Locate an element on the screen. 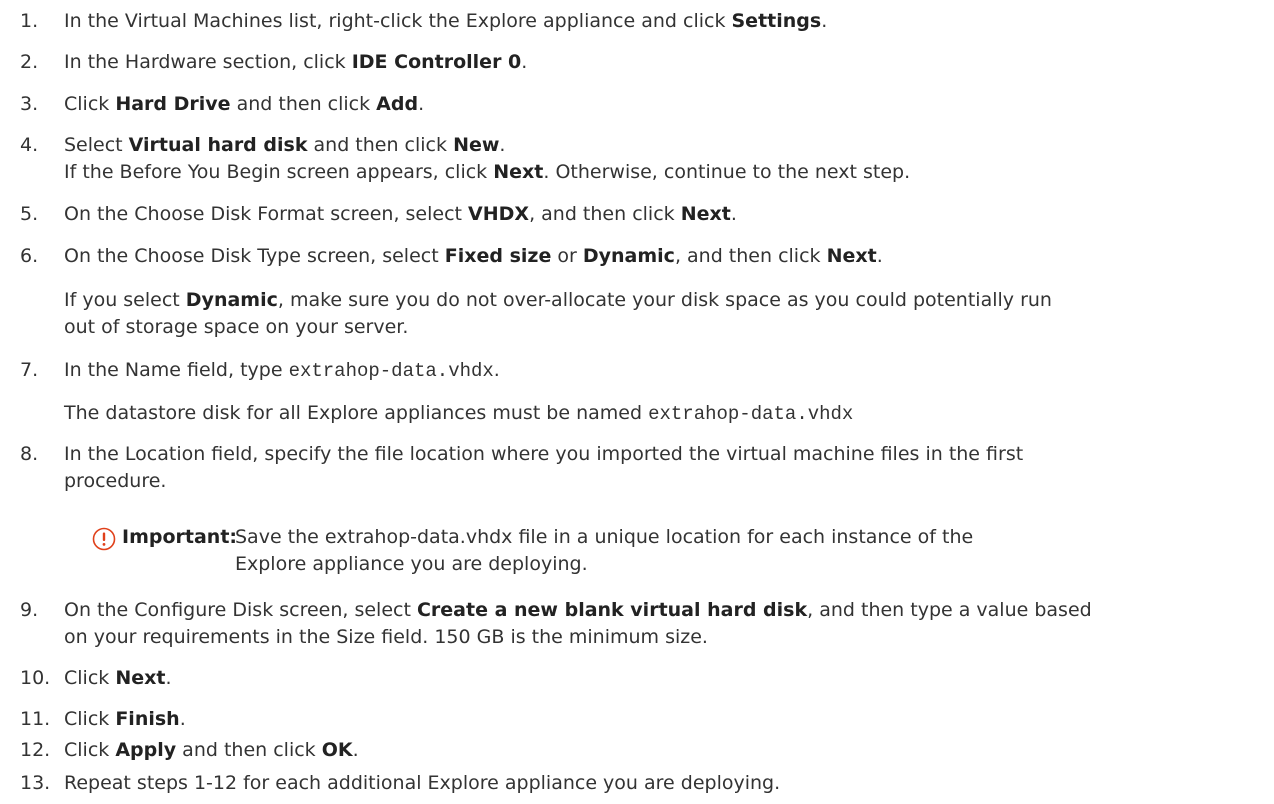 The width and height of the screenshot is (1274, 804). ui-term: OK is located at coordinates (337, 750).